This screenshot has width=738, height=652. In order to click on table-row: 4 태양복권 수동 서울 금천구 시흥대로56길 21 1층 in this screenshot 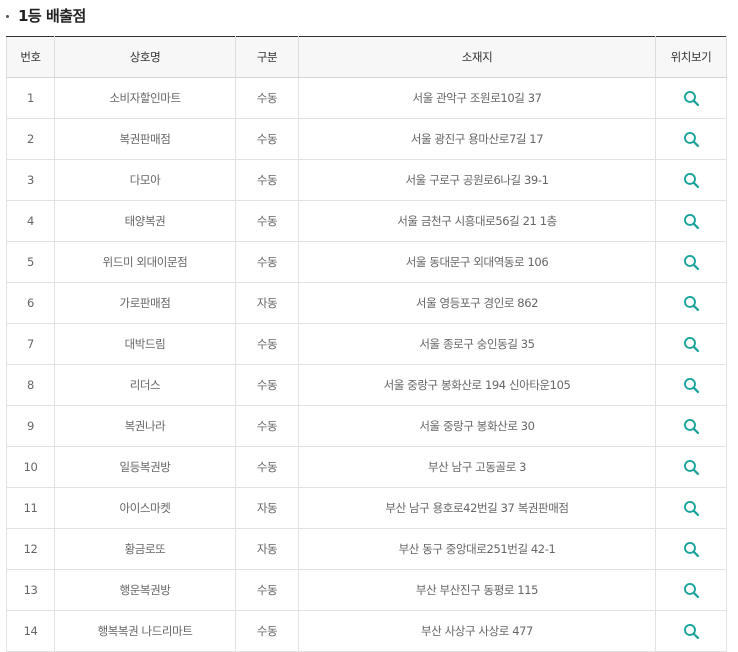, I will do `click(366, 221)`.